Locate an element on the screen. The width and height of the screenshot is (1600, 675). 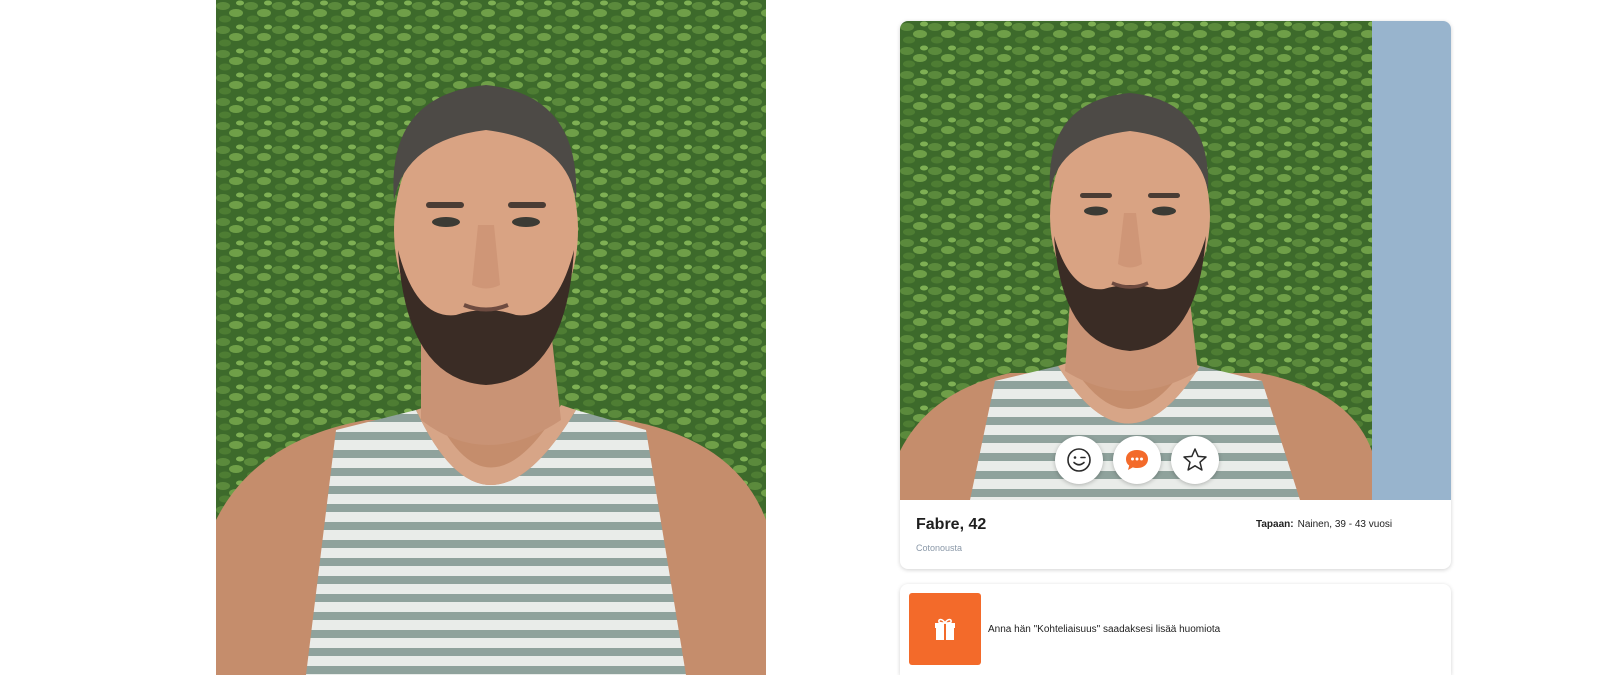
star-icon is located at coordinates (1195, 459).